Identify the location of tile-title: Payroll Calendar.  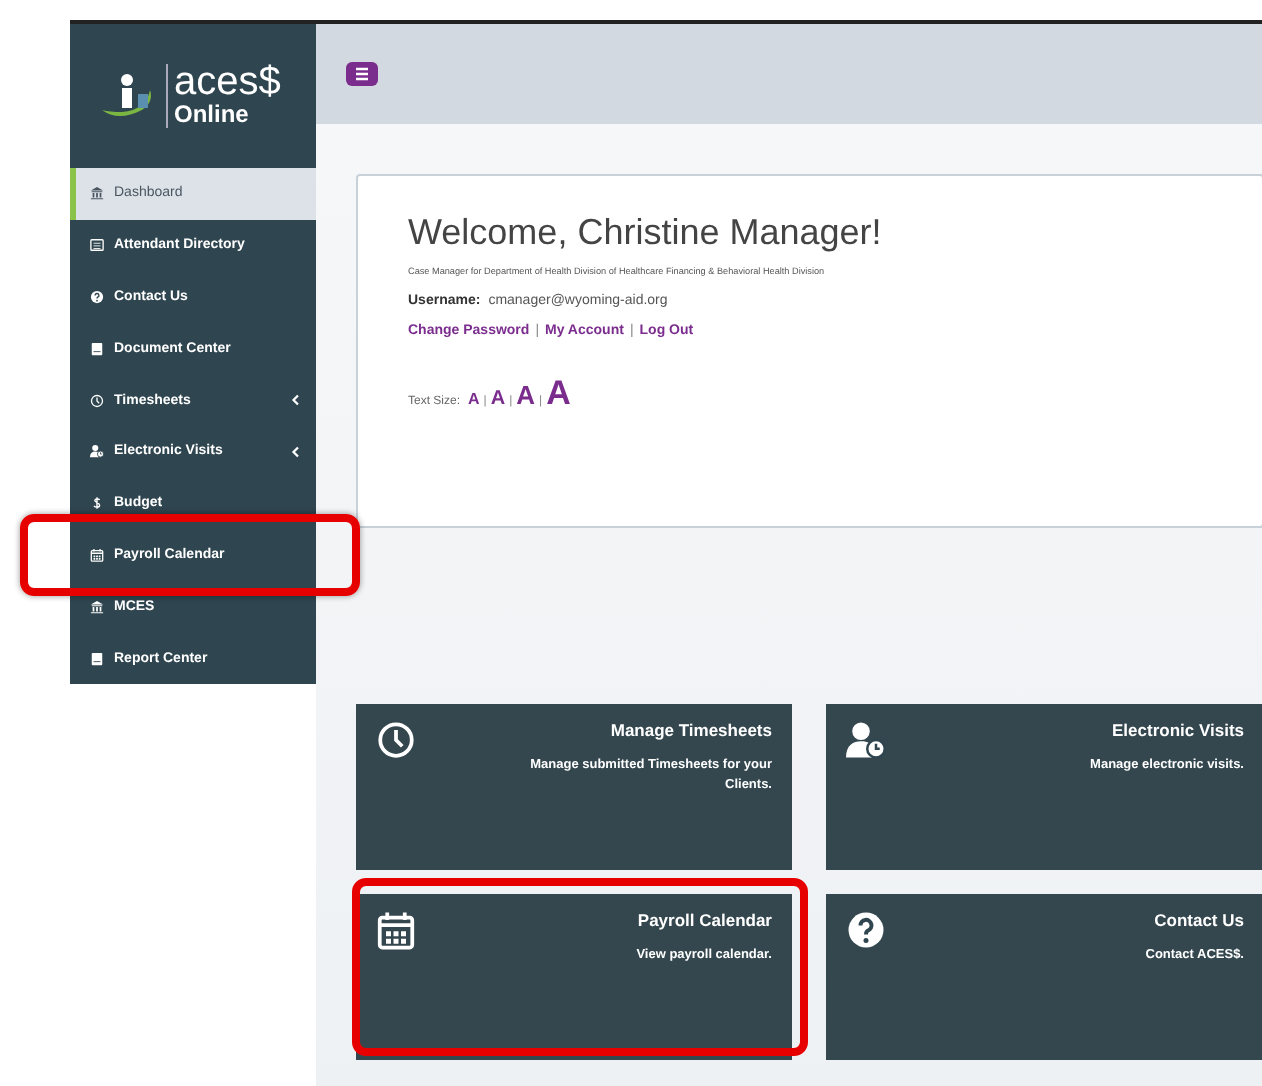
(703, 920).